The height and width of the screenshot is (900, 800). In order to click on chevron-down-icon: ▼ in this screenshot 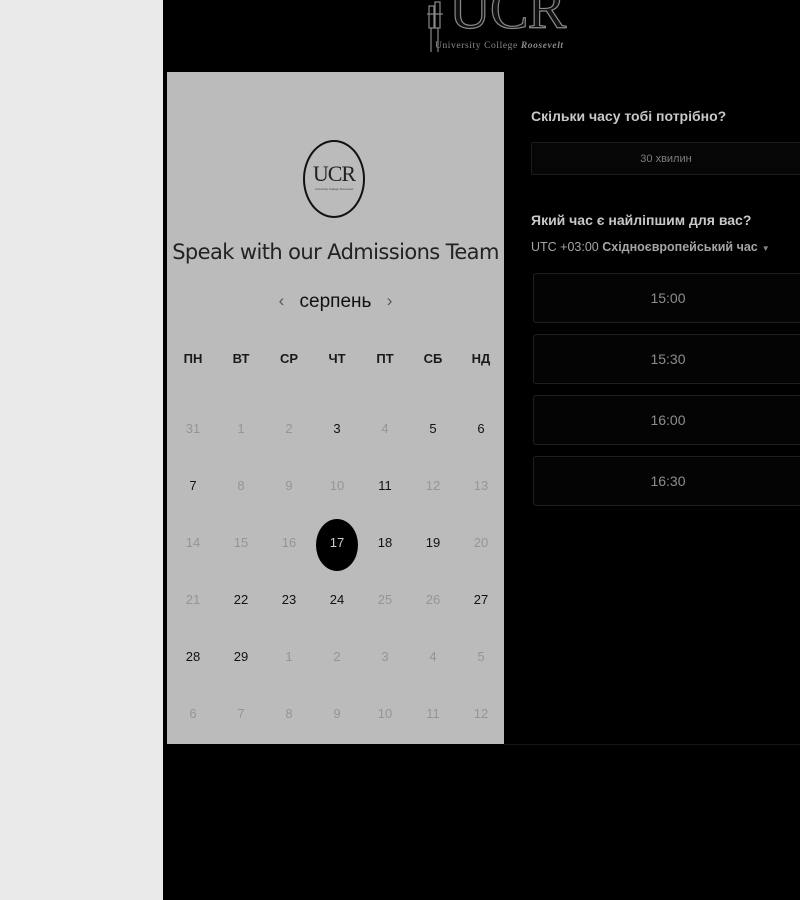, I will do `click(765, 248)`.